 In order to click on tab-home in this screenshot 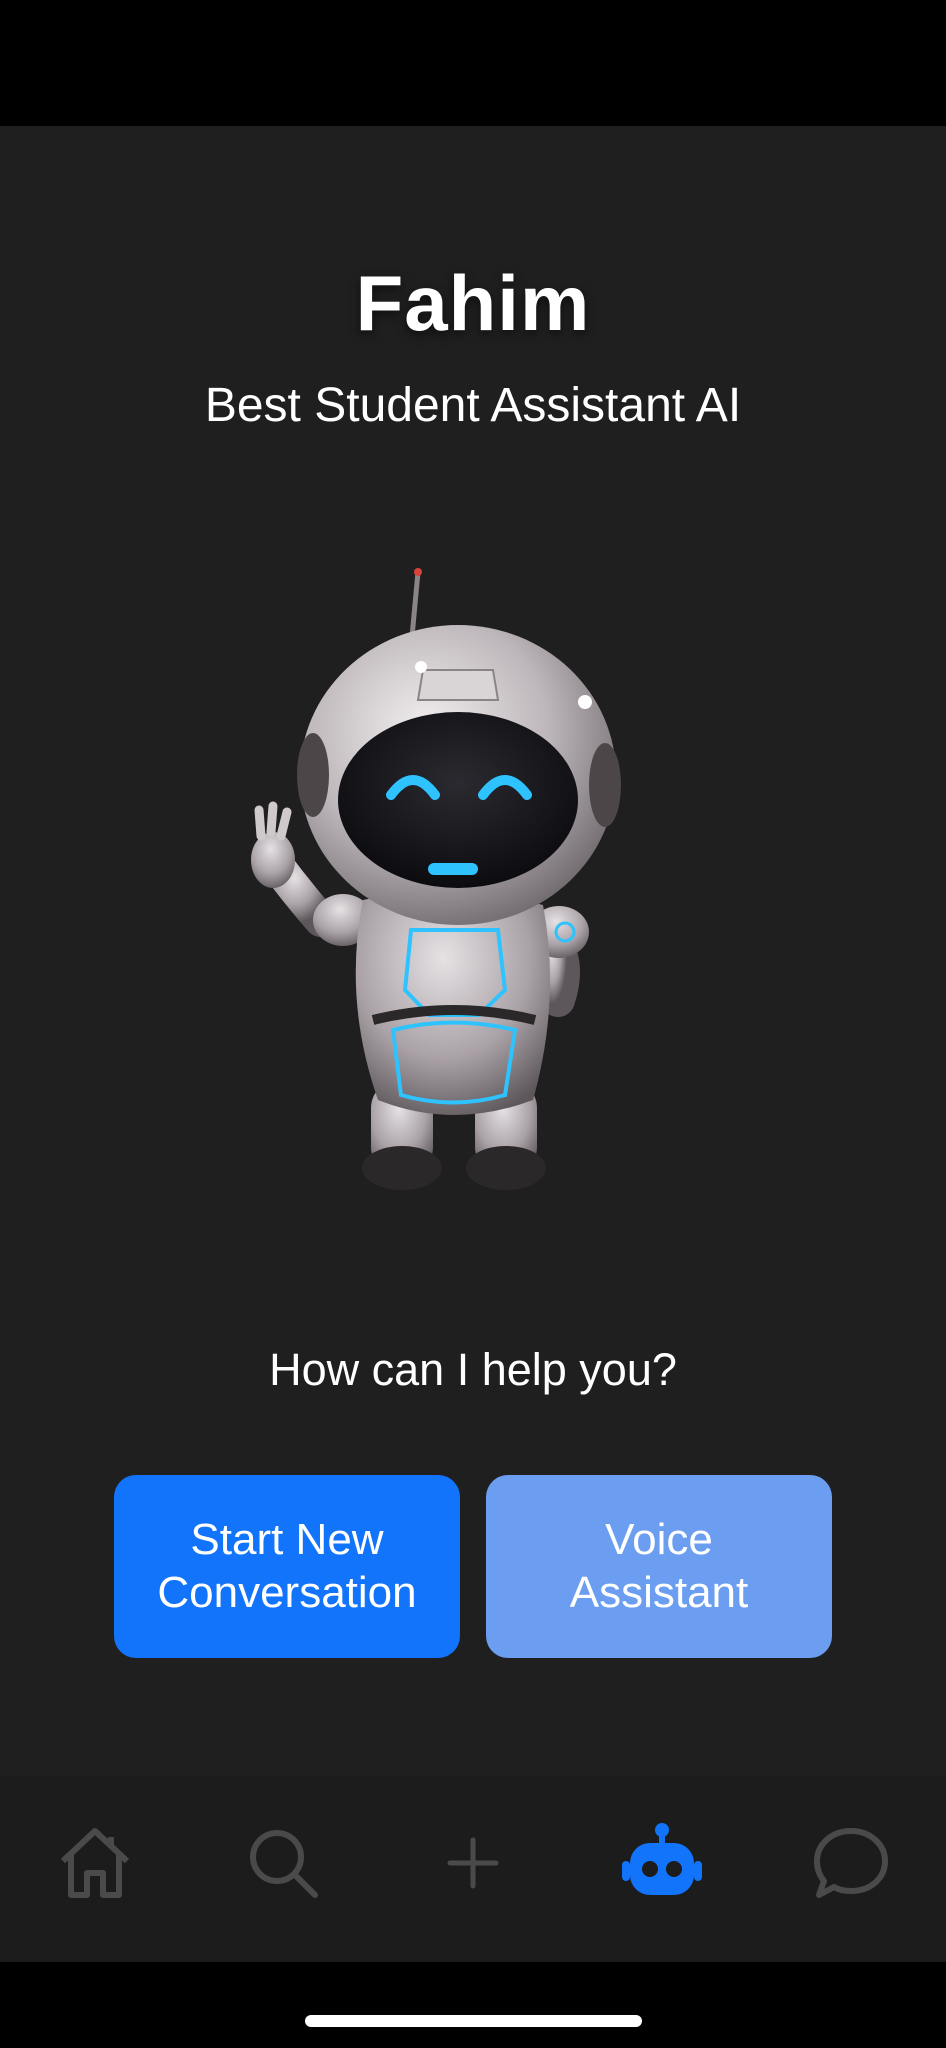, I will do `click(95, 1863)`.